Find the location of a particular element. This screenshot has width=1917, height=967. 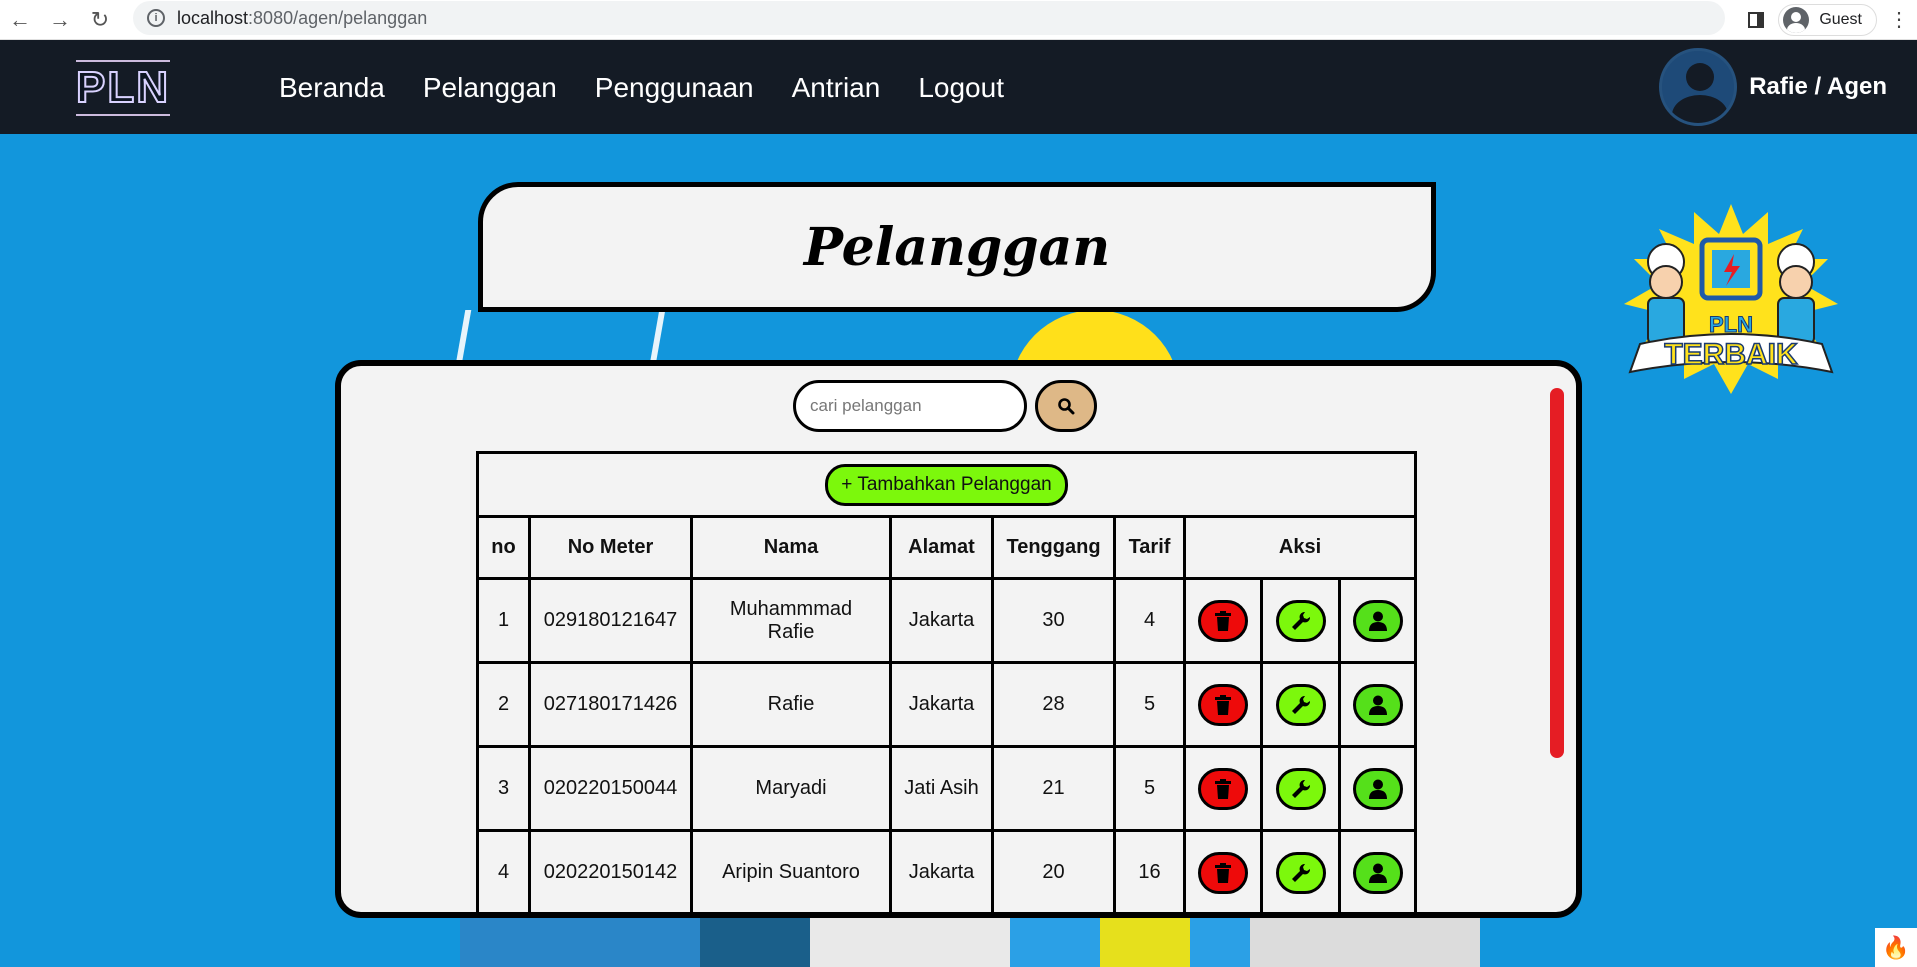

url-path: :8080/agen/pelanggan is located at coordinates (338, 17).